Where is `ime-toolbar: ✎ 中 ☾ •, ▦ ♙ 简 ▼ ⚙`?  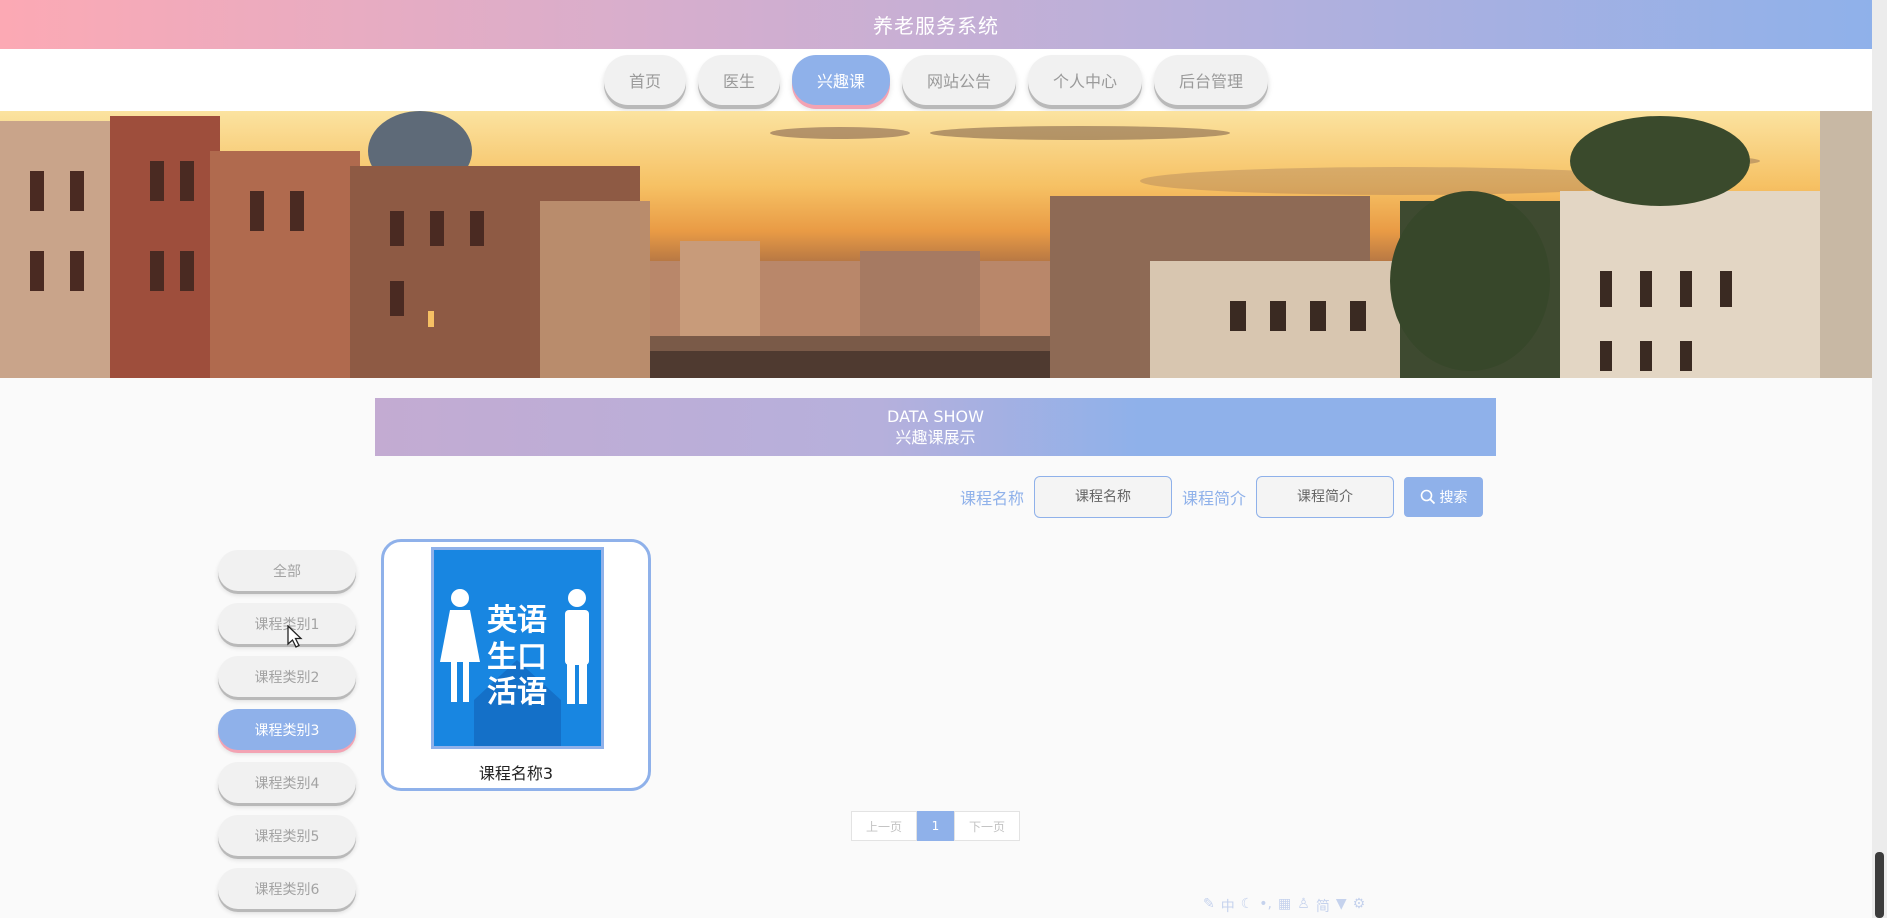 ime-toolbar: ✎ 中 ☾ •, ▦ ♙ 简 ▼ ⚙ is located at coordinates (1284, 906).